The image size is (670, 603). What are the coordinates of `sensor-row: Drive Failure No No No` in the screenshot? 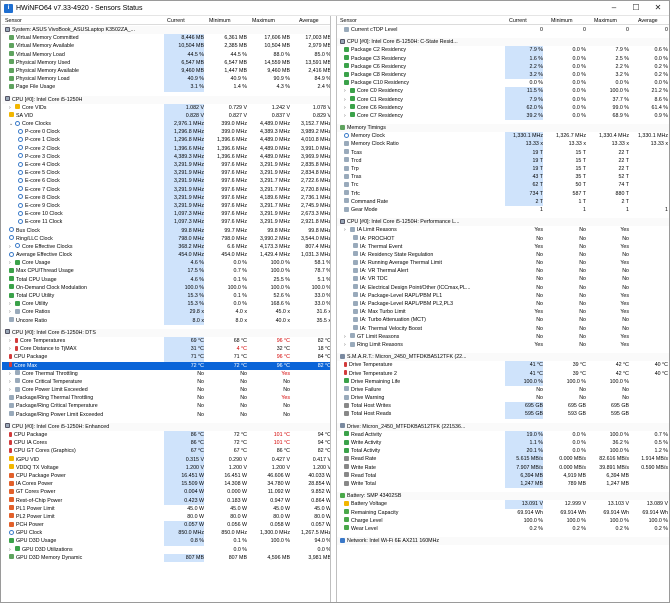 It's located at (503, 390).